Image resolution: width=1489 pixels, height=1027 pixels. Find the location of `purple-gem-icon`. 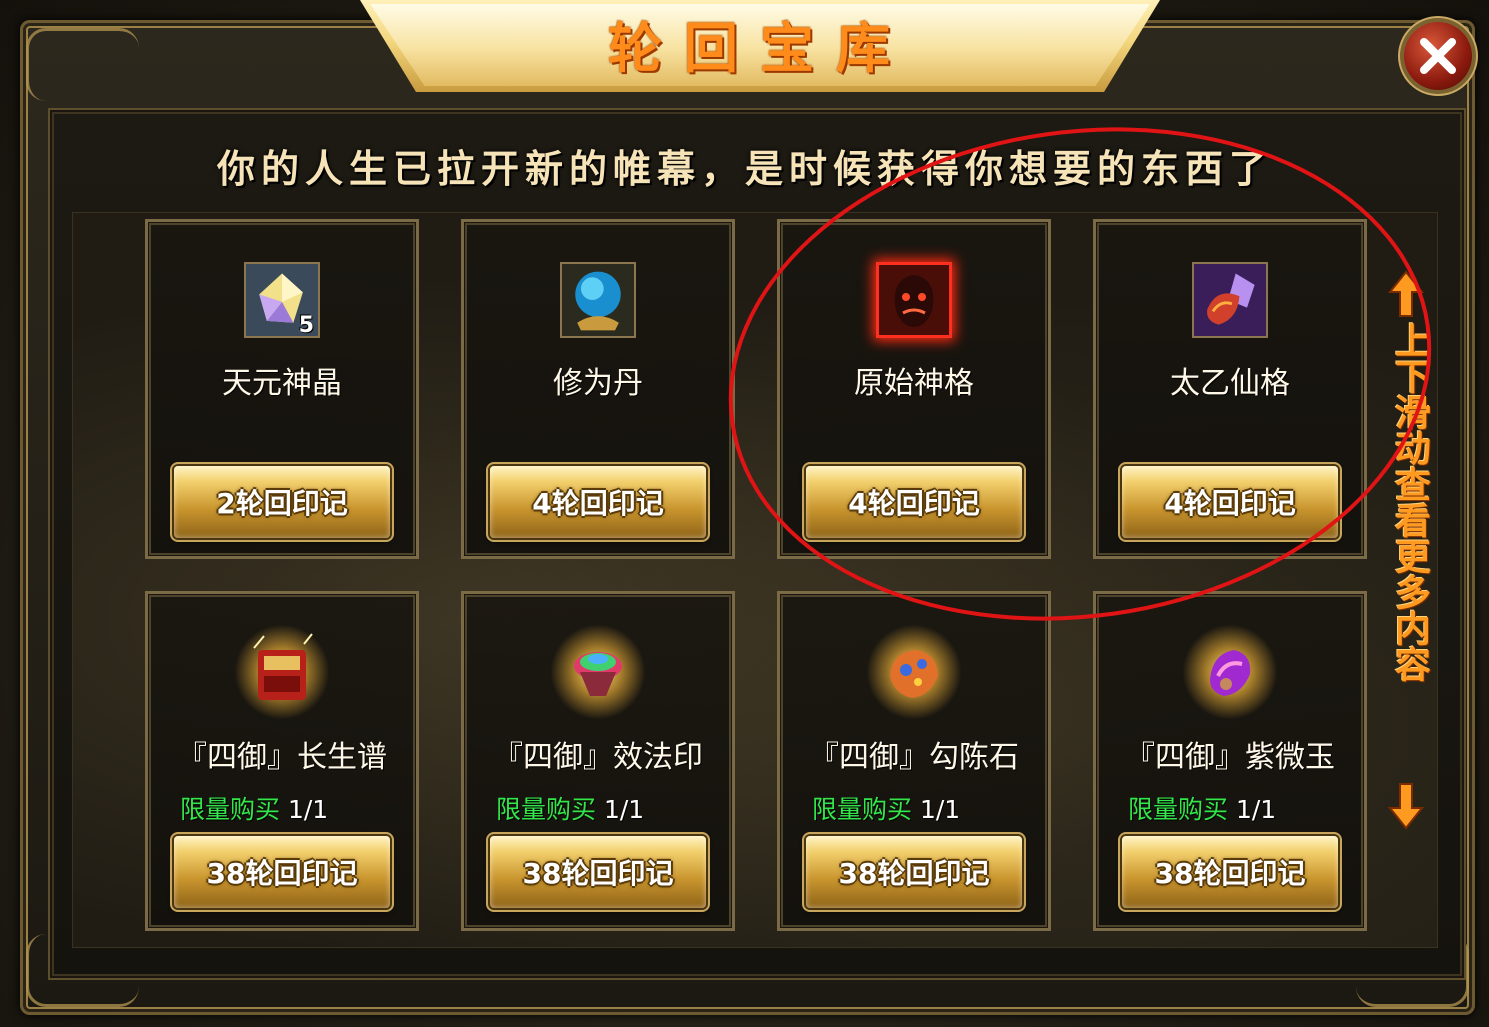

purple-gem-icon is located at coordinates (1230, 300).